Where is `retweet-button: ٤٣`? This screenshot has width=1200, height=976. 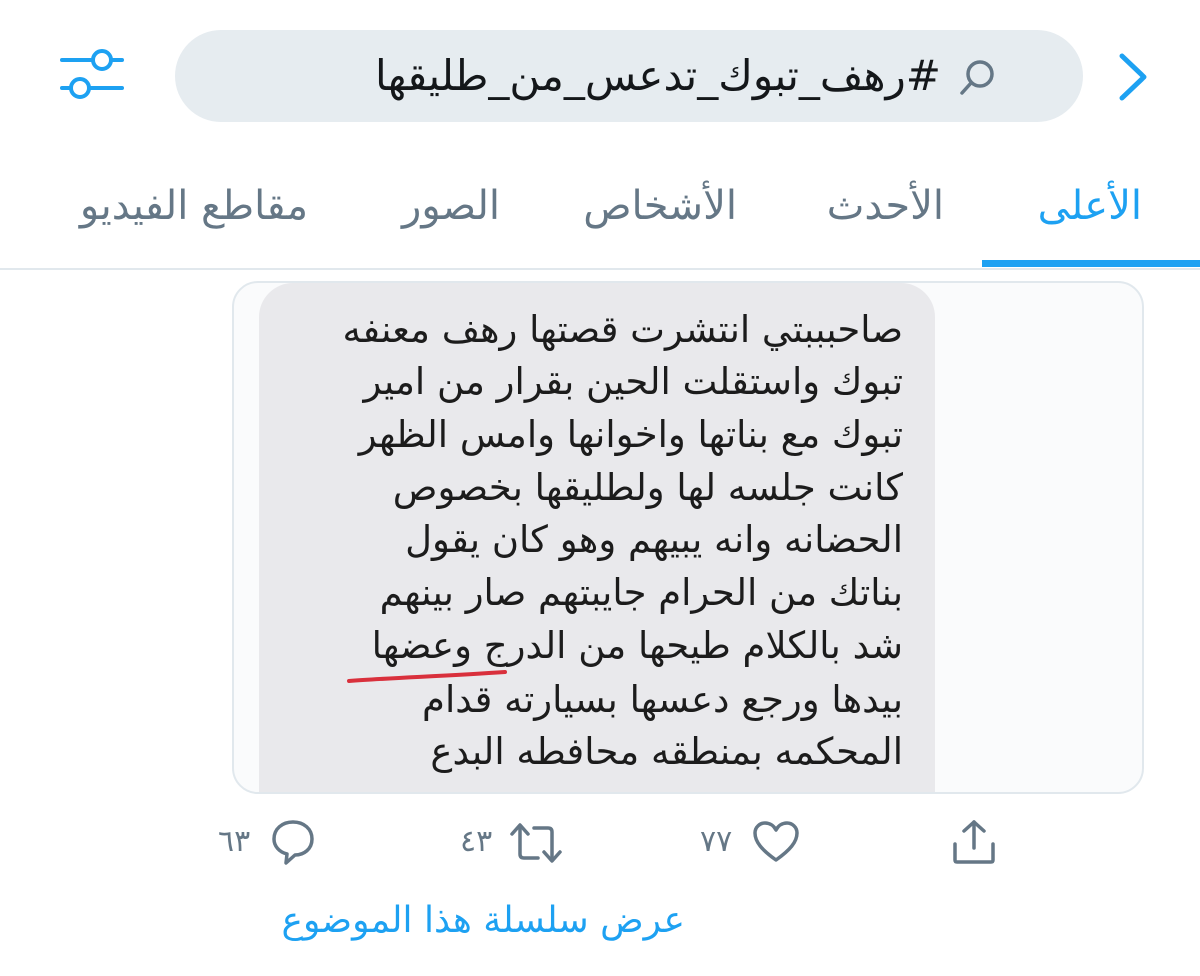
retweet-button: ٤٣ is located at coordinates (512, 844).